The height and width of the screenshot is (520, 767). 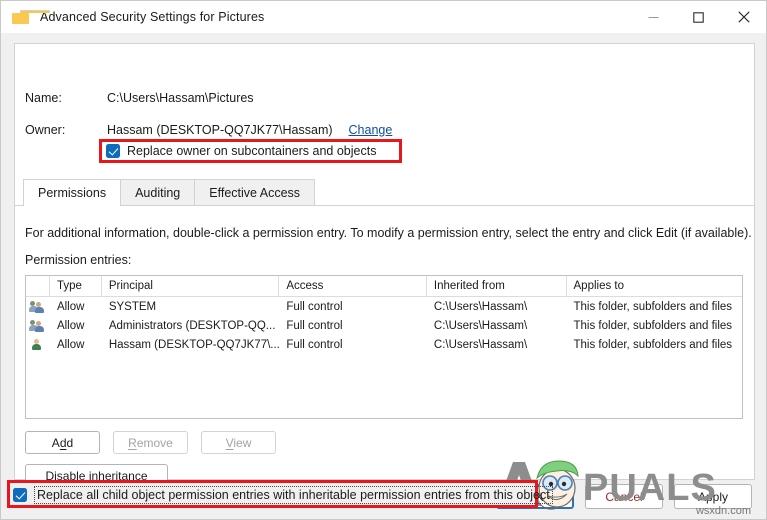 I want to click on caption-buttons, so click(x=698, y=17).